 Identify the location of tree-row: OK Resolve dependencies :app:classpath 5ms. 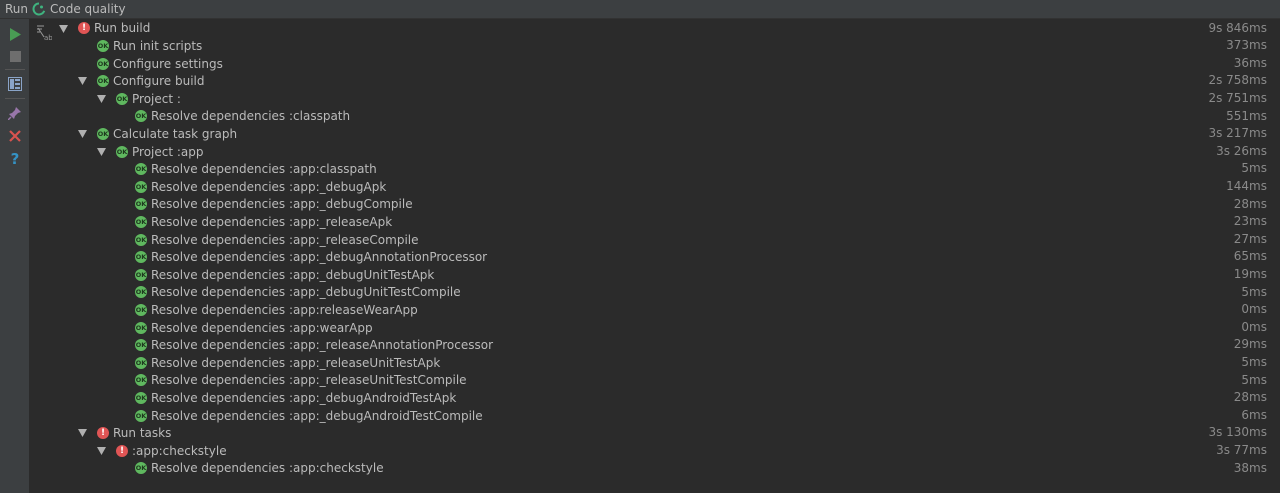
(655, 169).